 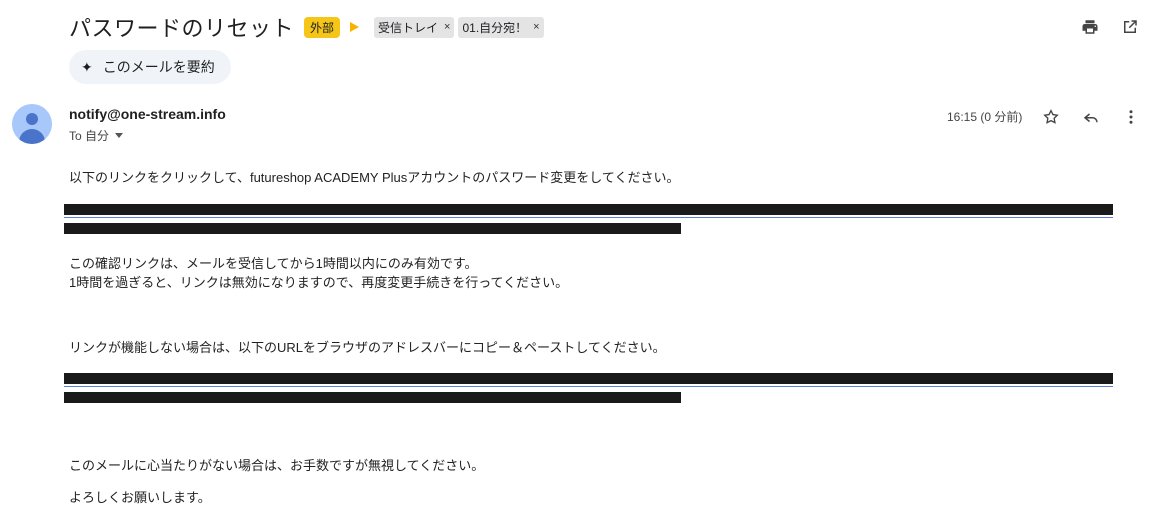 I want to click on open-in-new-window-icon, so click(x=1130, y=27).